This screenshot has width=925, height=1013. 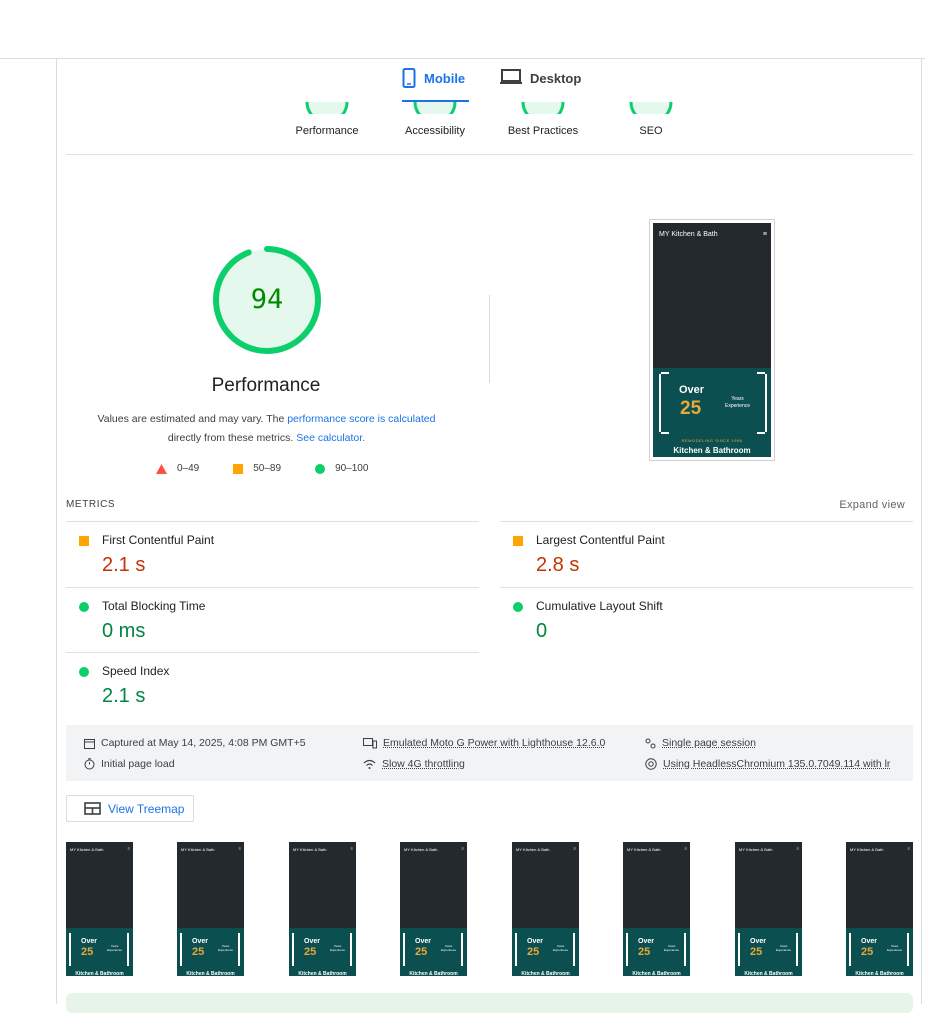 What do you see at coordinates (543, 119) in the screenshot?
I see `gauge-best-practices: Best Practices` at bounding box center [543, 119].